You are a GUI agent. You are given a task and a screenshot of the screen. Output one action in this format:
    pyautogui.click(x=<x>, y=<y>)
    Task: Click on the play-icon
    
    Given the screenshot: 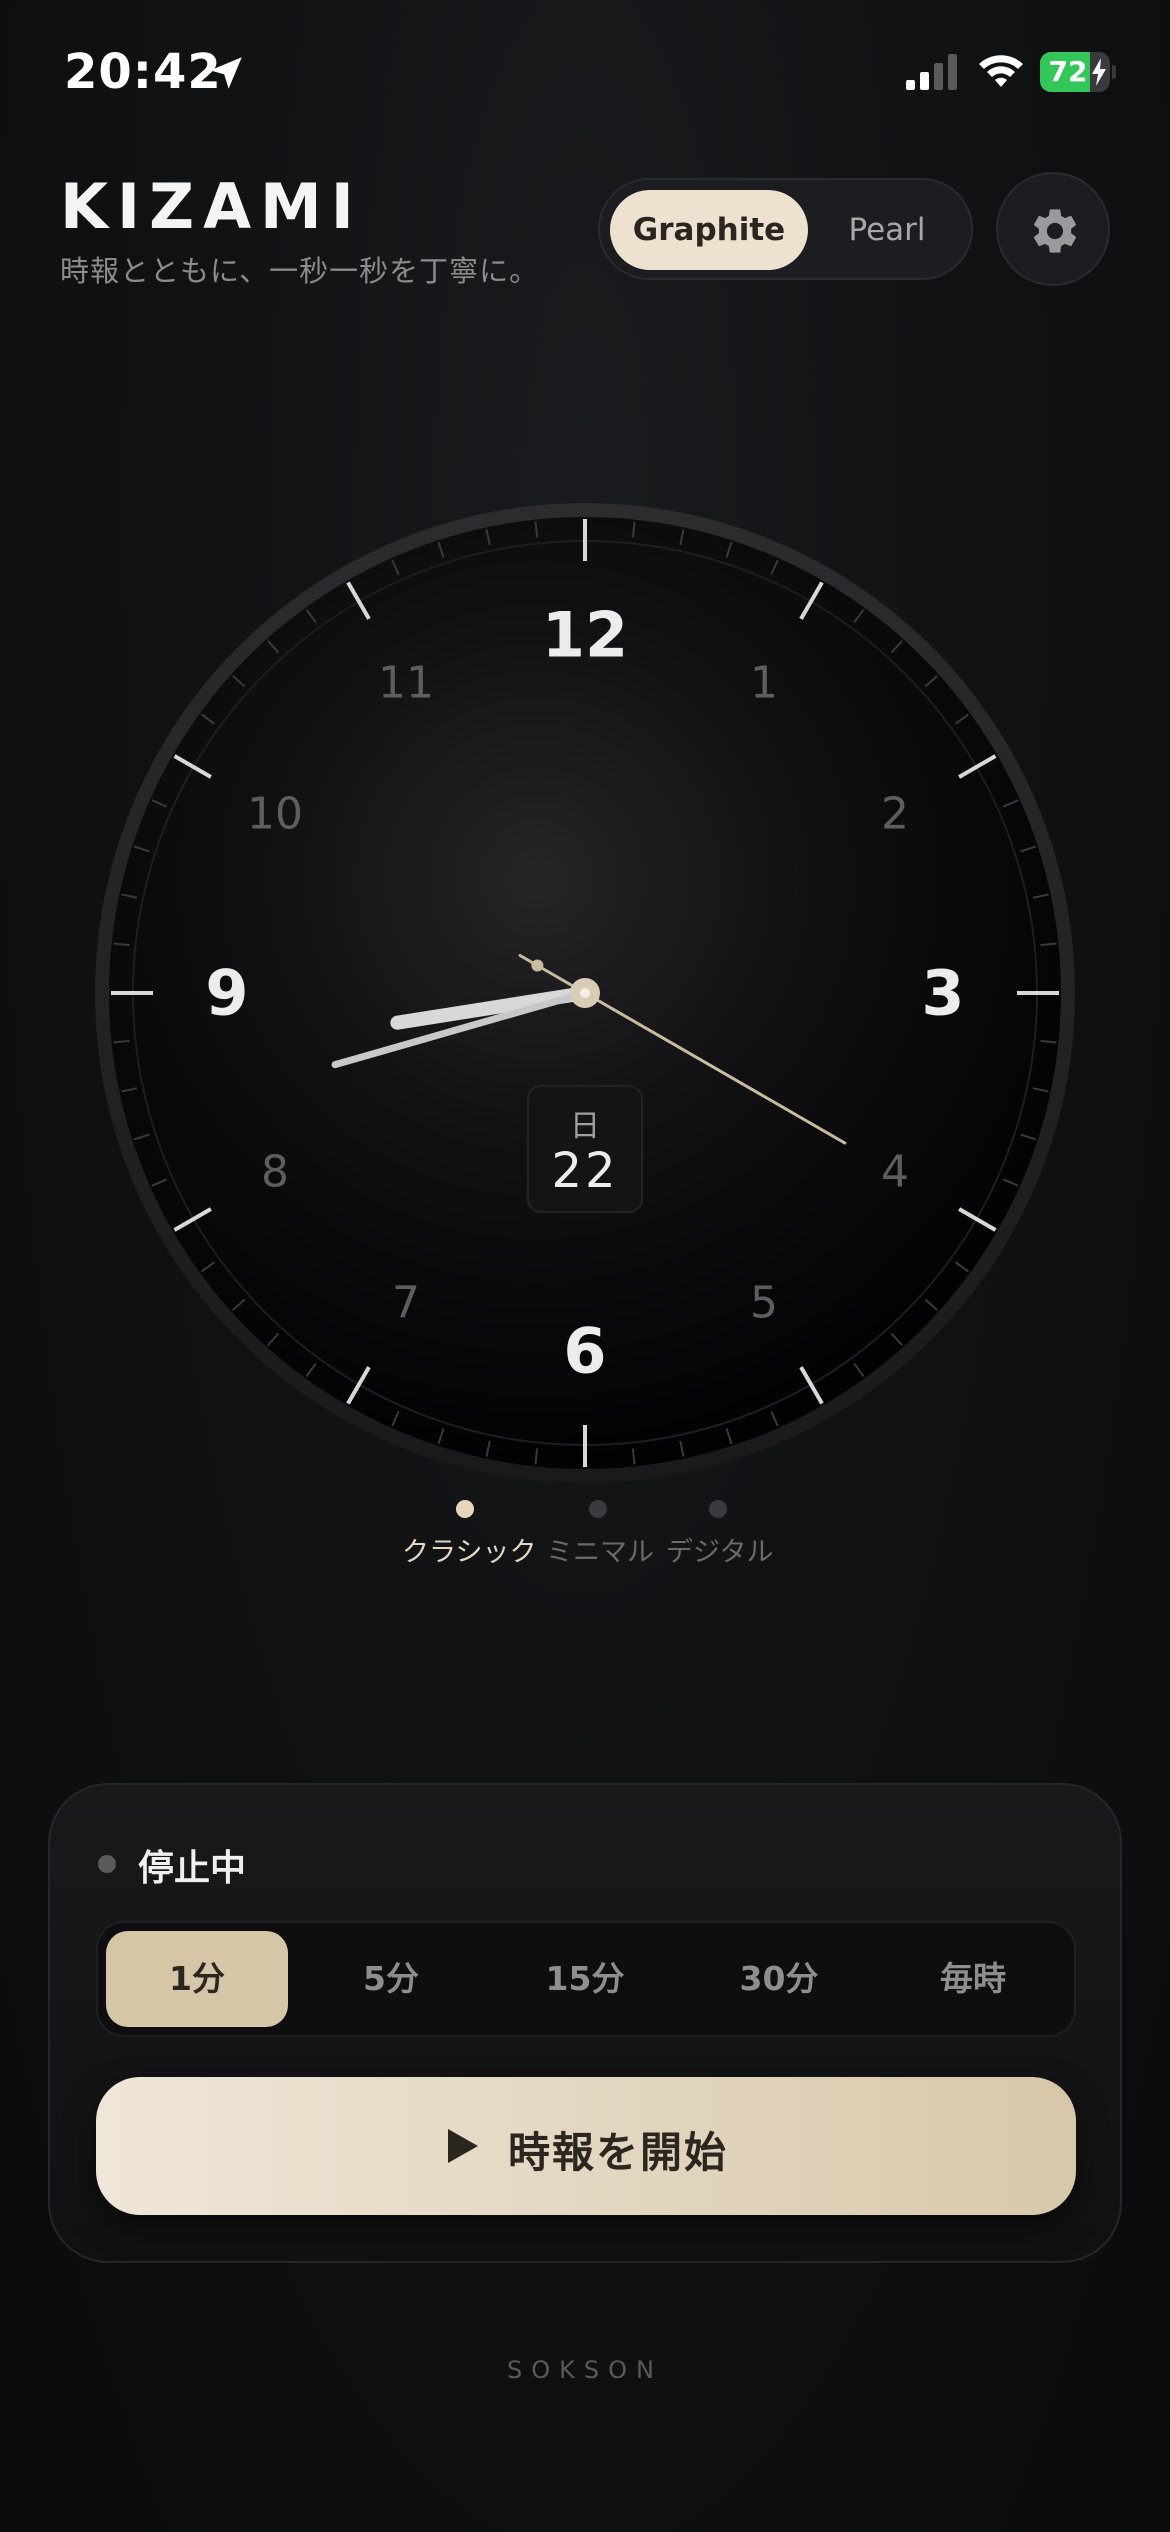 What is the action you would take?
    pyautogui.click(x=463, y=2146)
    